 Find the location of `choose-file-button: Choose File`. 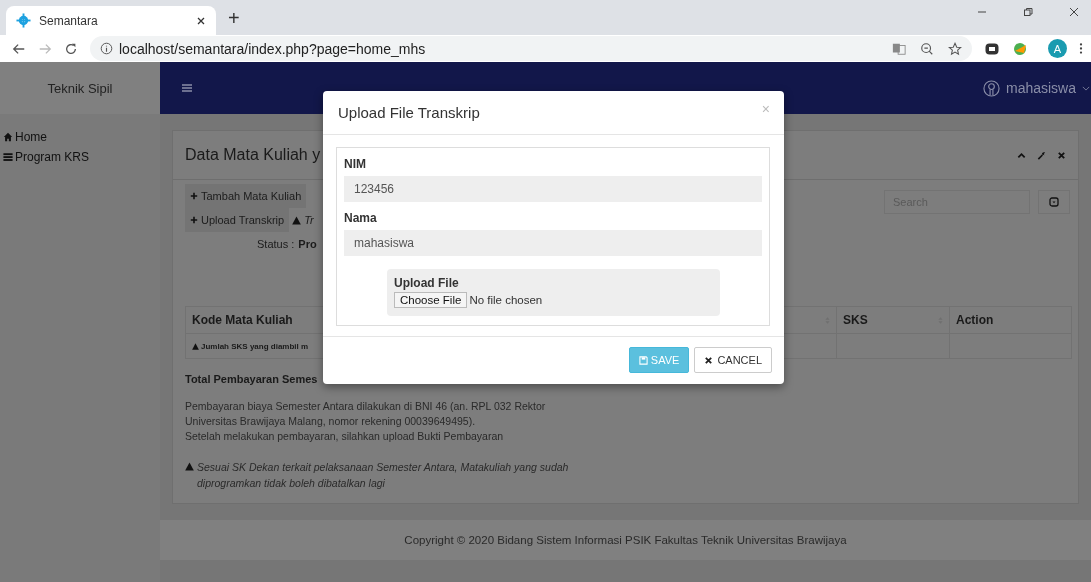

choose-file-button: Choose File is located at coordinates (431, 300).